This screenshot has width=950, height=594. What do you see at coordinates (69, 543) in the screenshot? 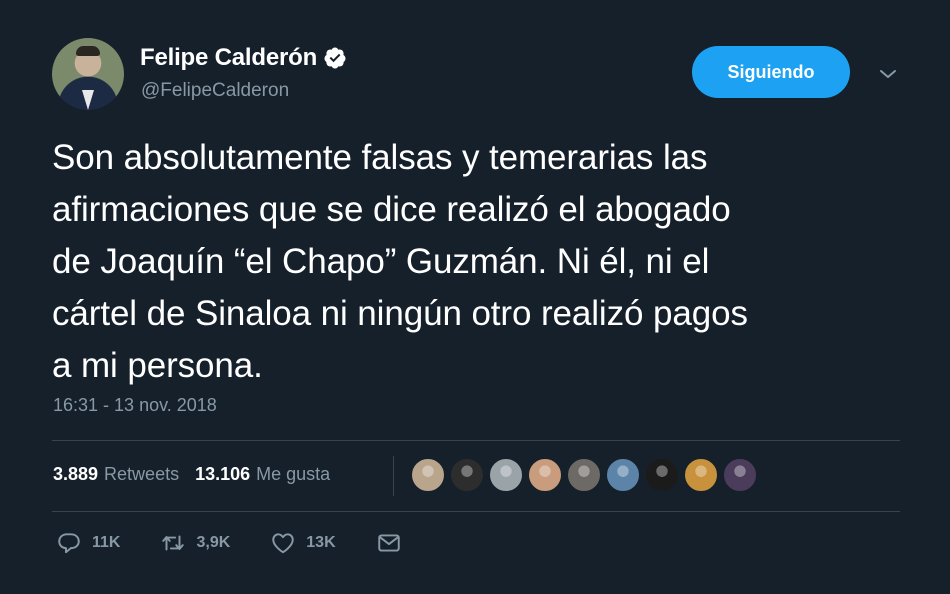
I see `reply-icon` at bounding box center [69, 543].